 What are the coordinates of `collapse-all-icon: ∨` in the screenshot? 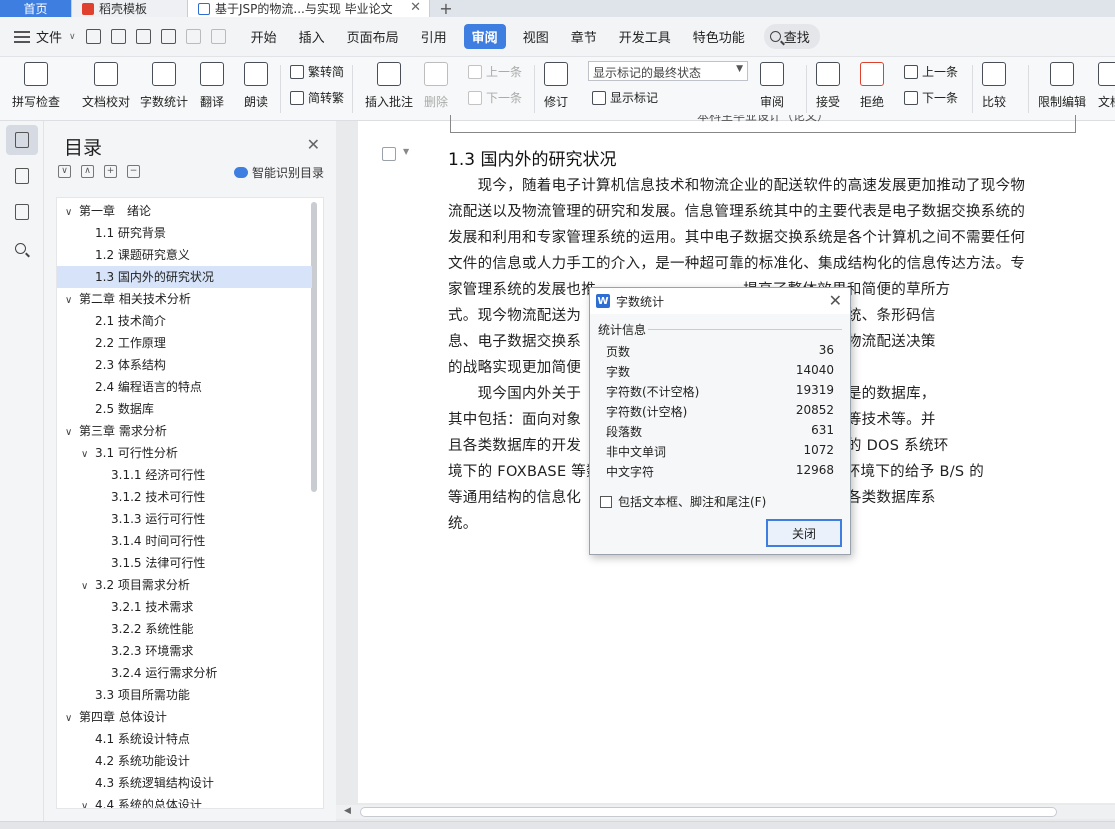 It's located at (64, 171).